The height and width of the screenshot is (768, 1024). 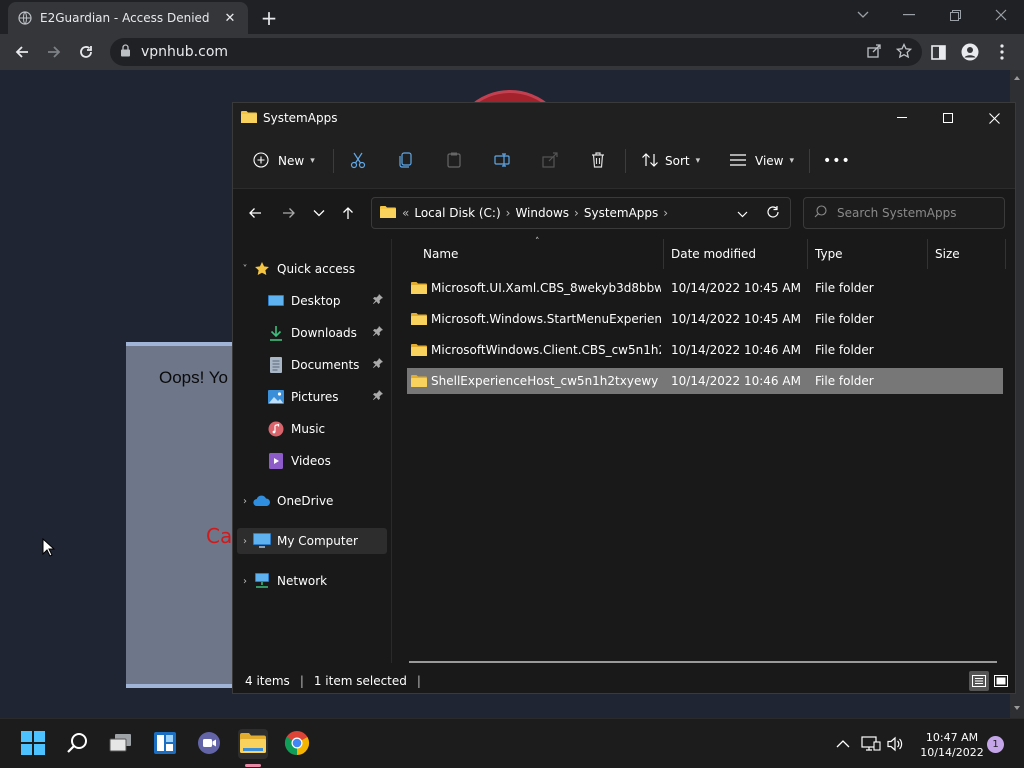 I want to click on paste-button, so click(x=454, y=161).